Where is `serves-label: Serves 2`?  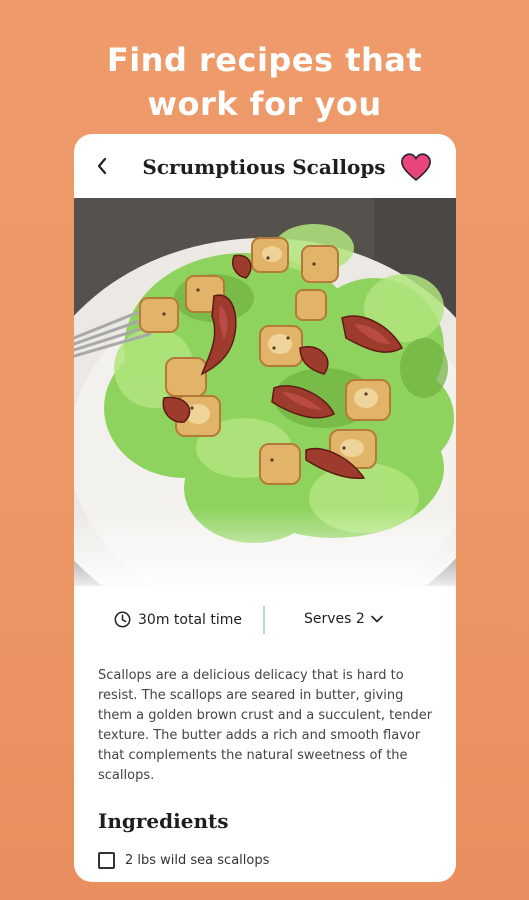 serves-label: Serves 2 is located at coordinates (334, 619).